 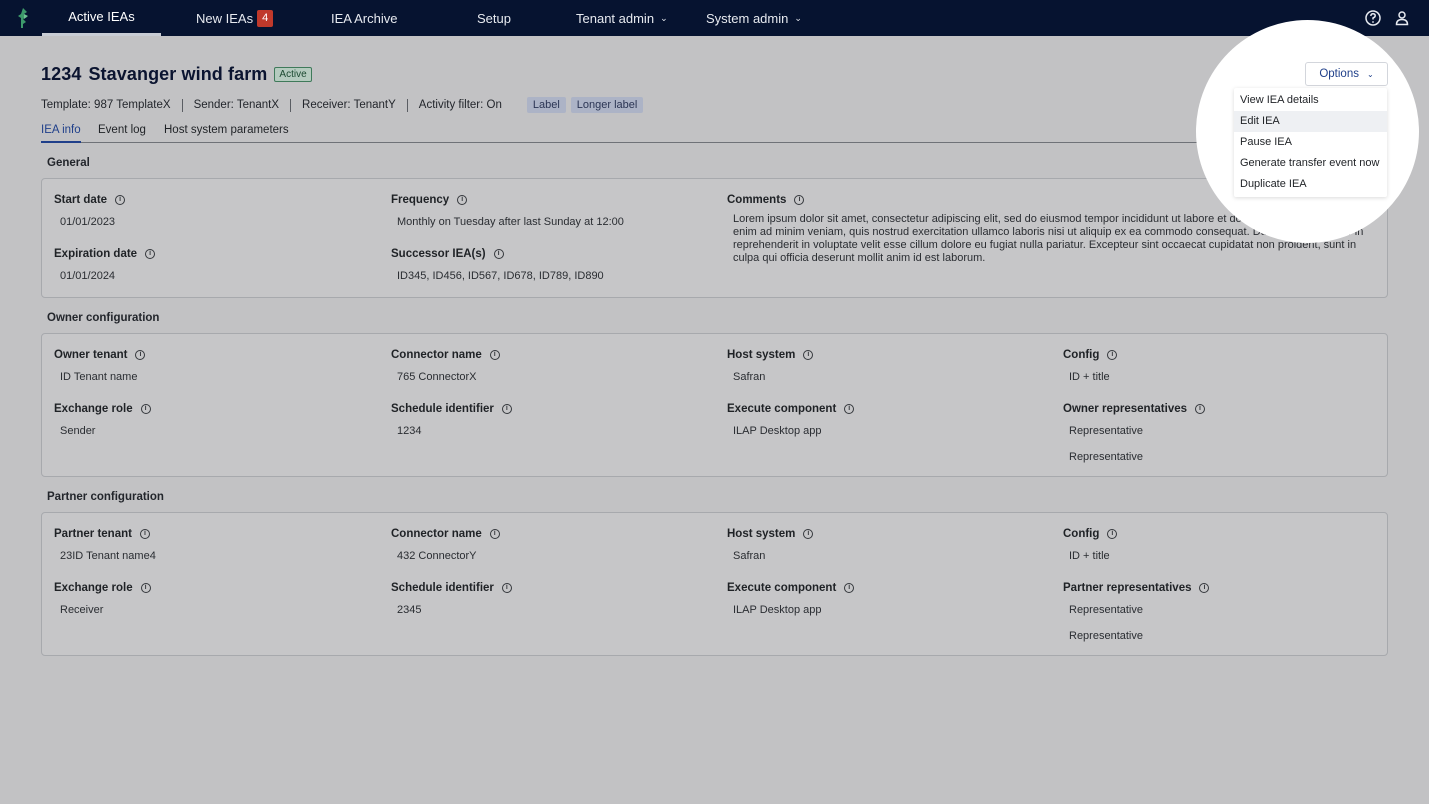 I want to click on nav-iea-archive: IEA Archive, so click(x=364, y=18).